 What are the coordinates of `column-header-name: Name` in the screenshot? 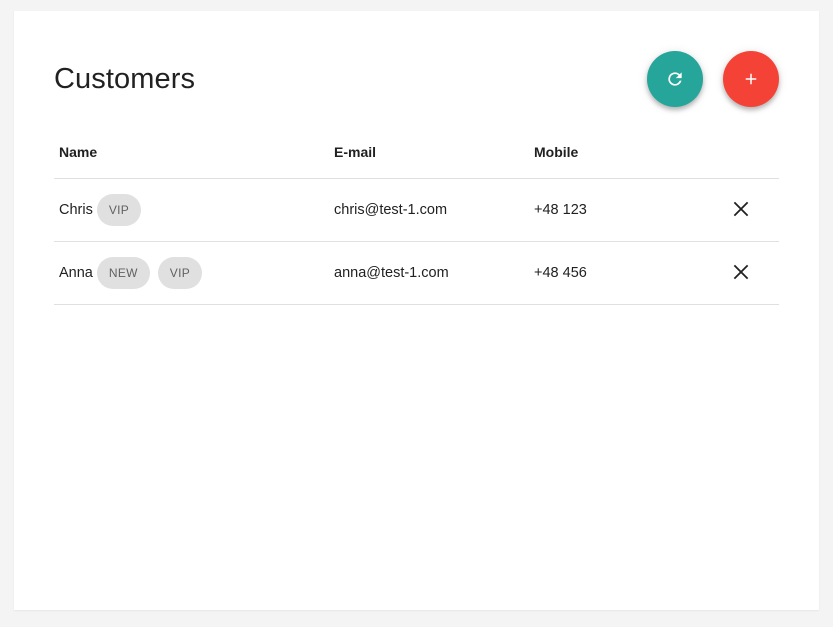 It's located at (78, 152).